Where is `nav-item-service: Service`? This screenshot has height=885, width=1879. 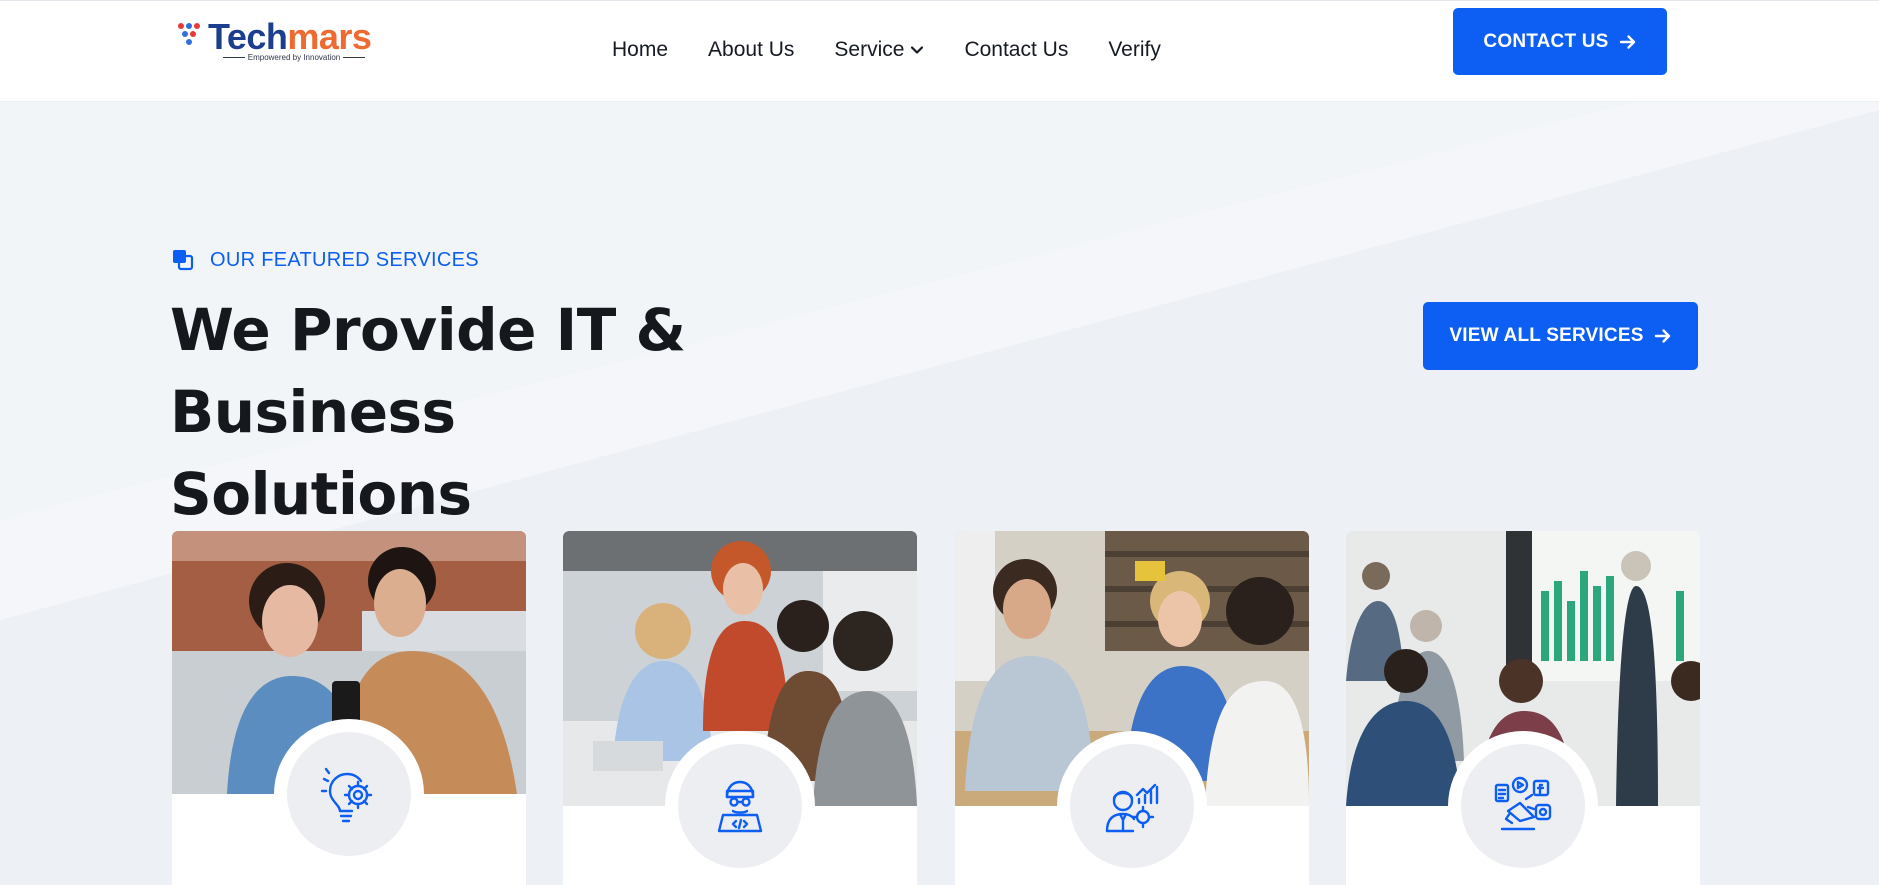 nav-item-service: Service is located at coordinates (879, 50).